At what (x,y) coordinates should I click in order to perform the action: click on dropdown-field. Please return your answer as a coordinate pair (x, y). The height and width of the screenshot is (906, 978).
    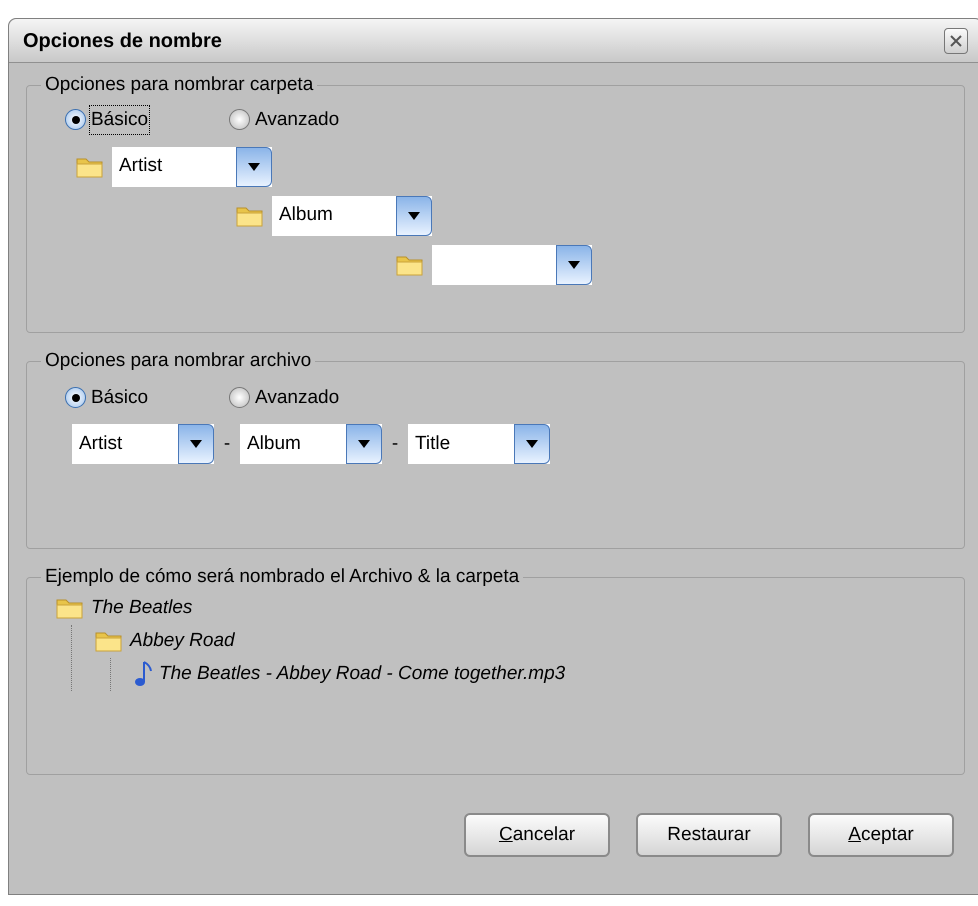
    Looking at the image, I should click on (512, 264).